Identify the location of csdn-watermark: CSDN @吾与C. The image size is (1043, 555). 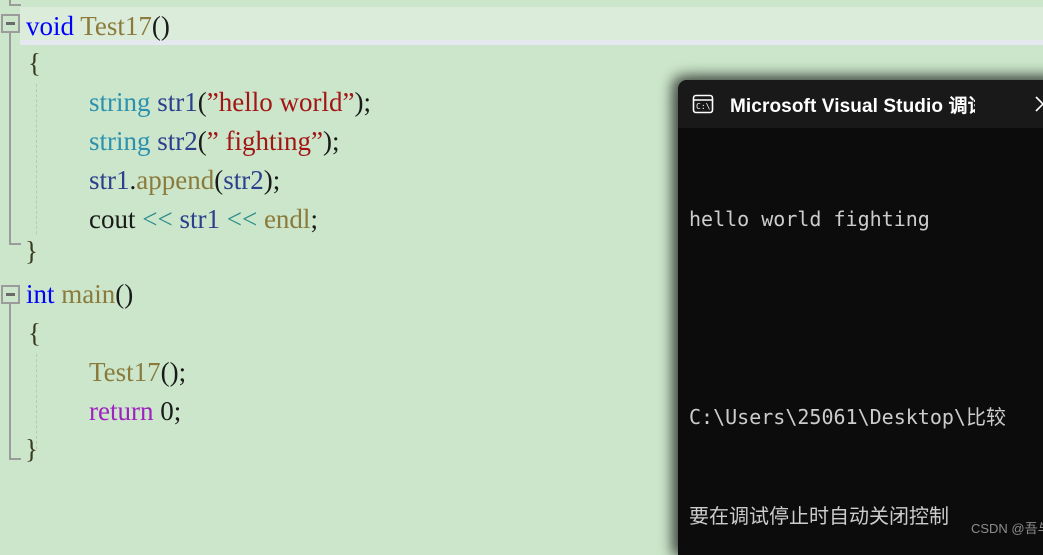
(1006, 528).